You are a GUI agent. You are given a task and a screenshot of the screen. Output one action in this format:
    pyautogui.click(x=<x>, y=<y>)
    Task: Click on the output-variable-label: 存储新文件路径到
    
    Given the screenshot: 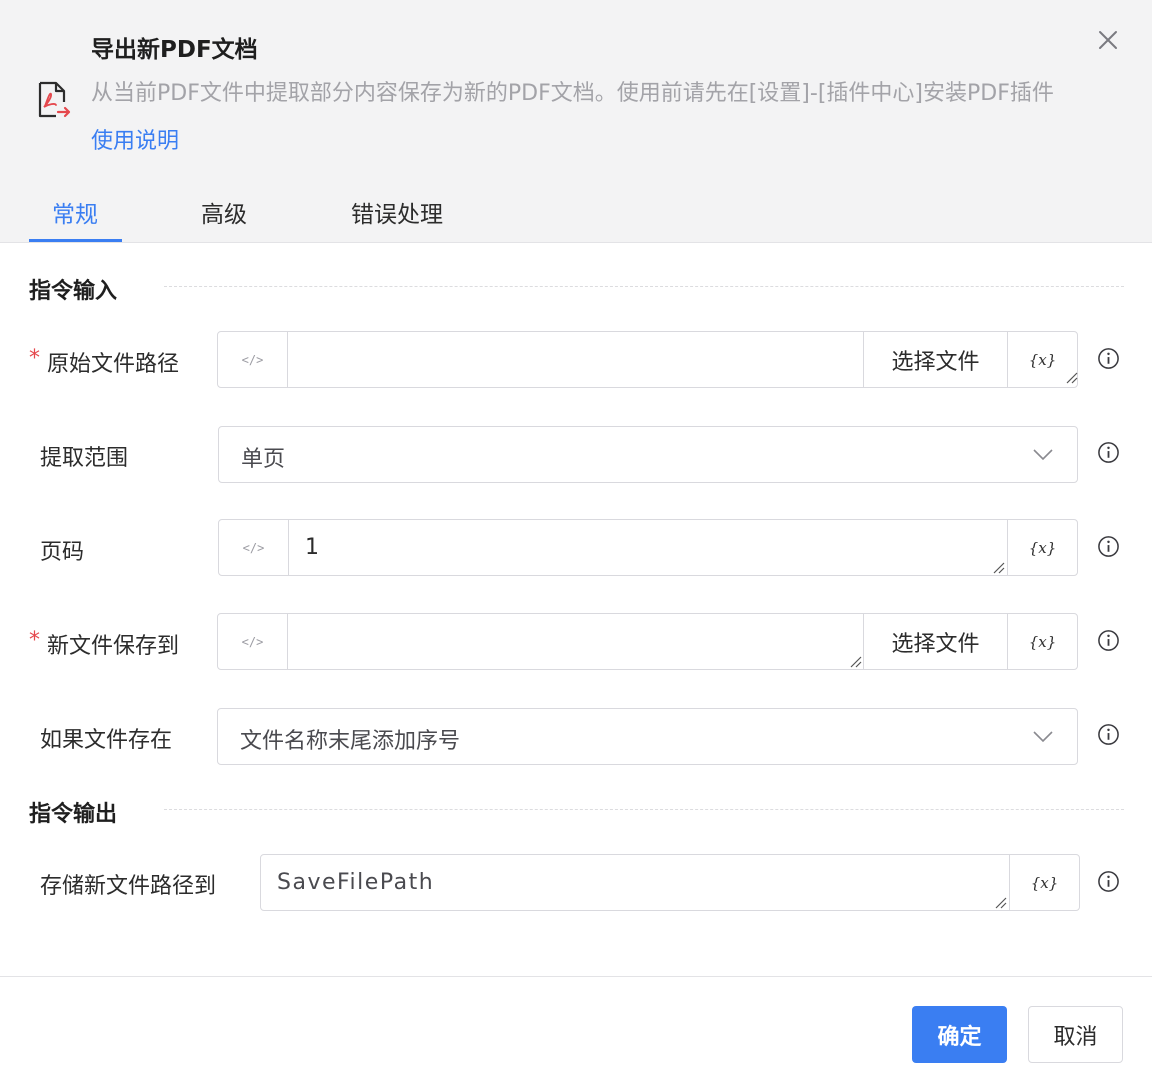 What is the action you would take?
    pyautogui.click(x=128, y=886)
    